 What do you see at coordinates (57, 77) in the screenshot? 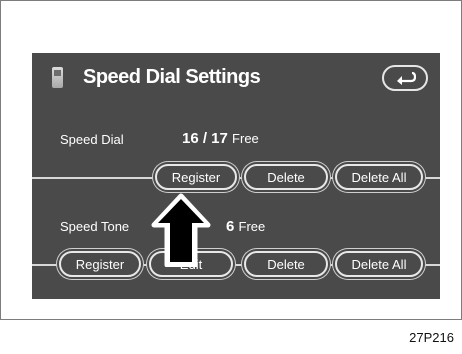
I see `phone-icon` at bounding box center [57, 77].